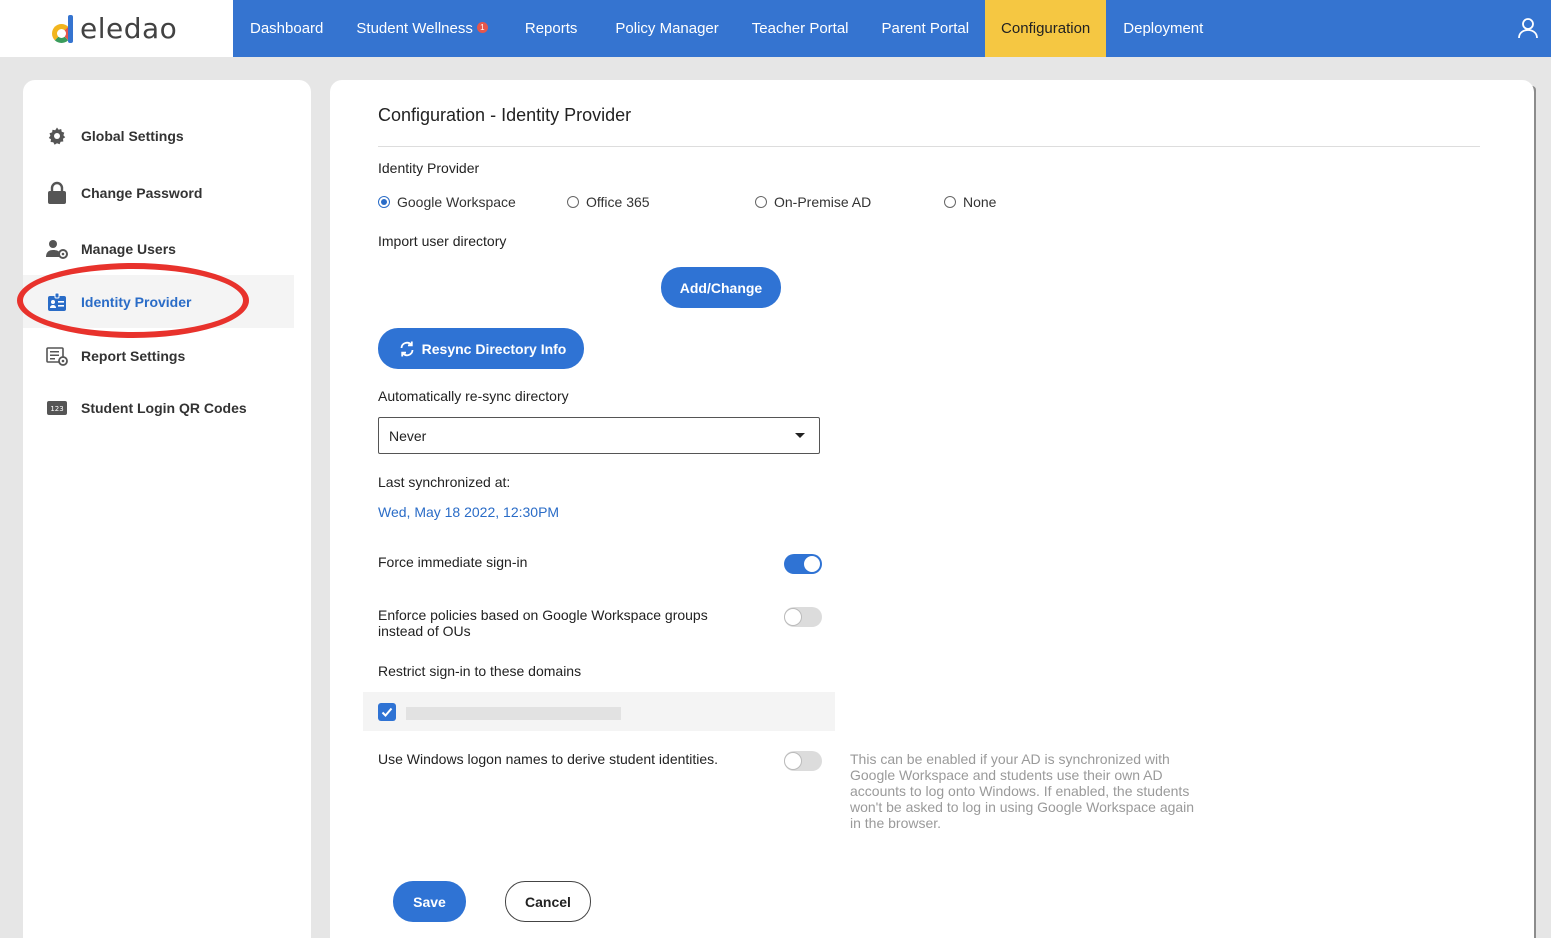 The width and height of the screenshot is (1551, 938). I want to click on auto-resync-label: Automatically re-sync directory, so click(473, 396).